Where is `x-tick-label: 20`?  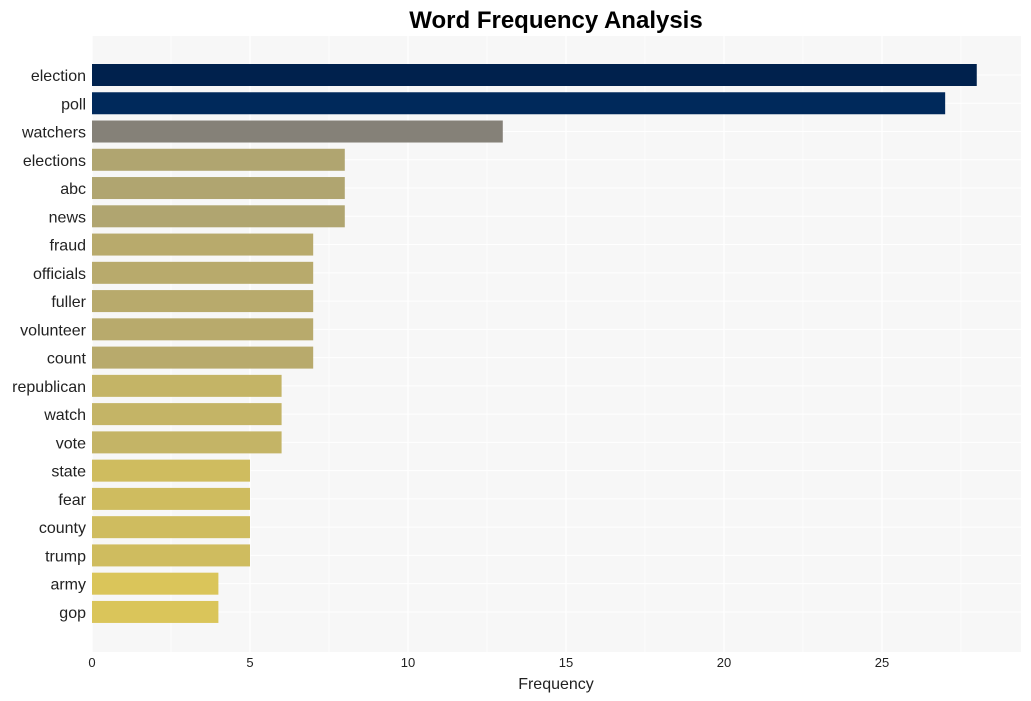
x-tick-label: 20 is located at coordinates (724, 662).